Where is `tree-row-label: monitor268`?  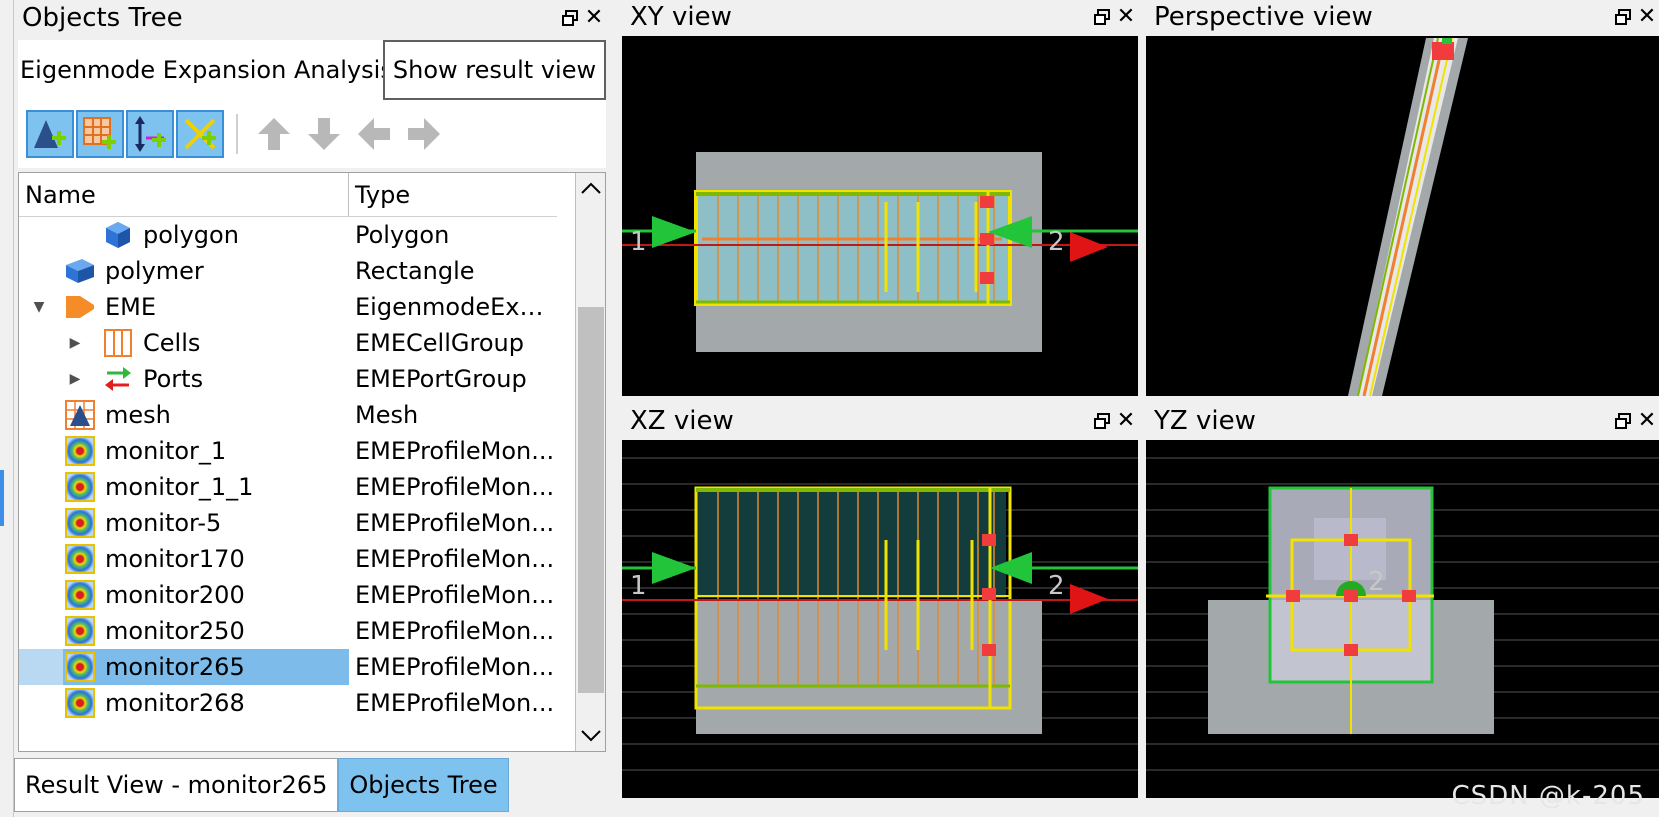 tree-row-label: monitor268 is located at coordinates (175, 703).